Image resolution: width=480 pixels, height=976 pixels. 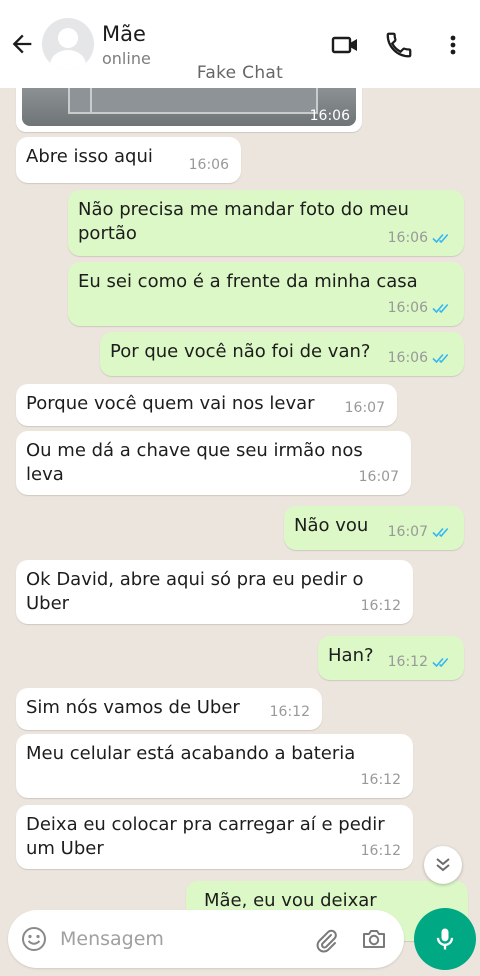 I want to click on emoji-icon, so click(x=34, y=939).